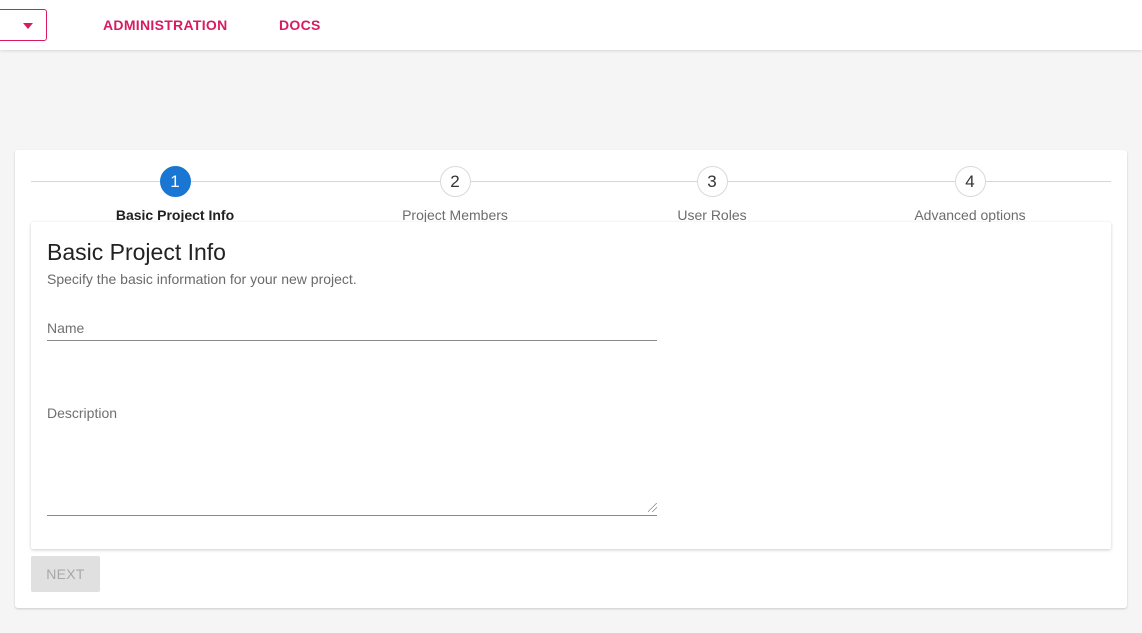  What do you see at coordinates (175, 215) in the screenshot?
I see `step-label: Basic Project Info` at bounding box center [175, 215].